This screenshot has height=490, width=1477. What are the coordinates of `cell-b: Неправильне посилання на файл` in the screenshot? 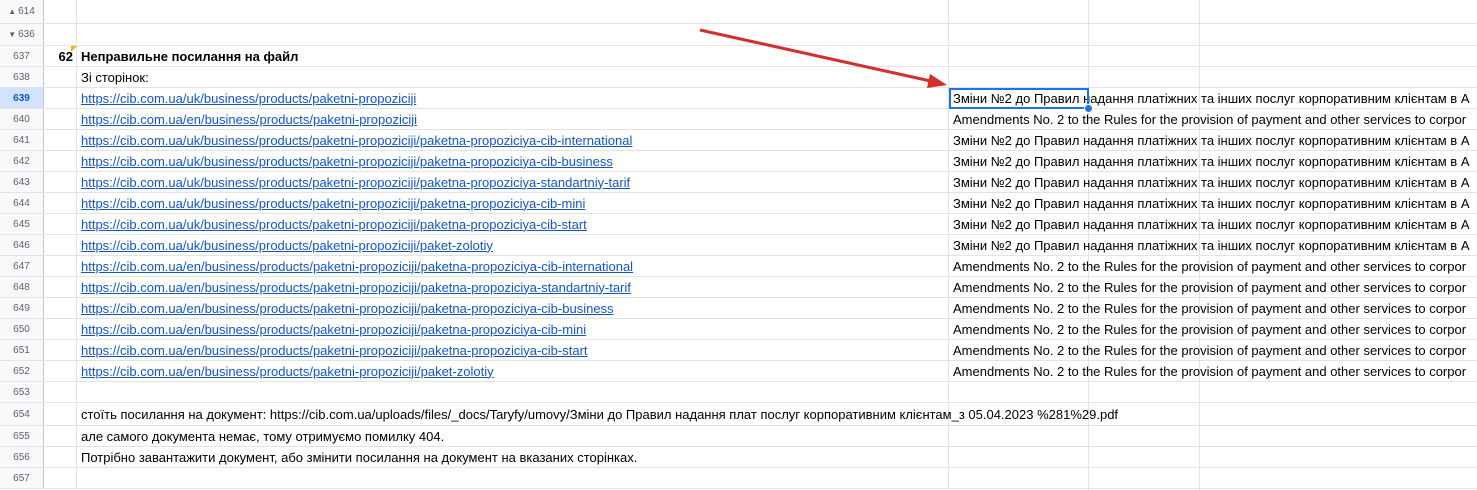 It's located at (513, 56).